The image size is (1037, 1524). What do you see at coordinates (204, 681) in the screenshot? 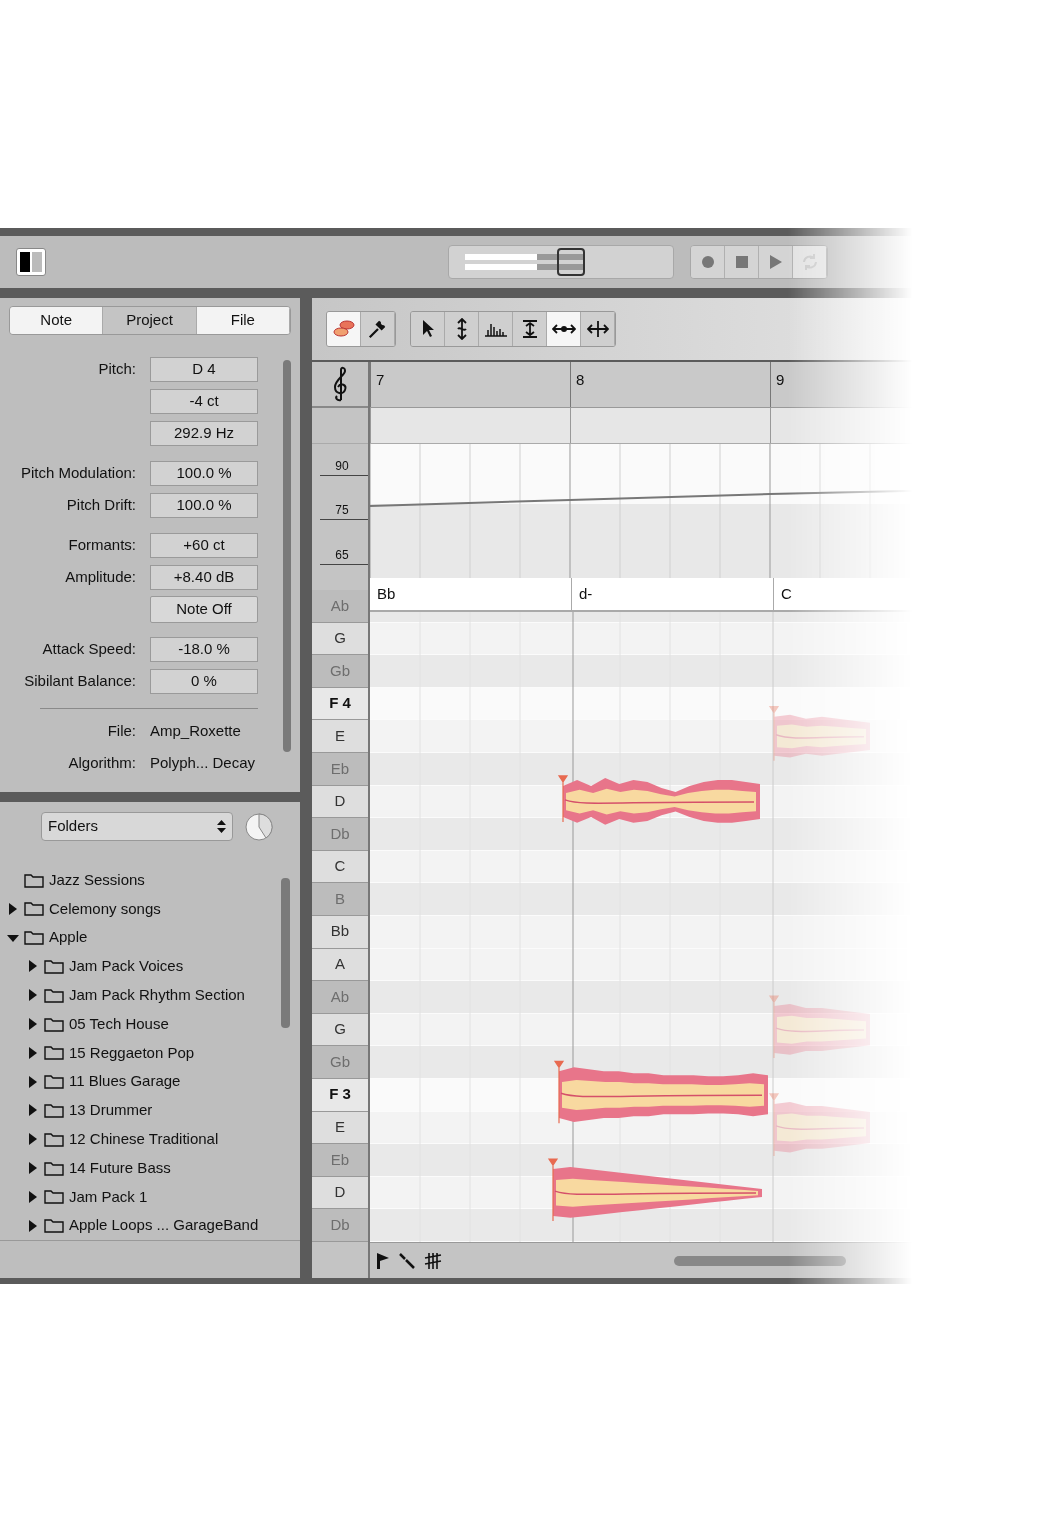
I see `value-field: 0 %` at bounding box center [204, 681].